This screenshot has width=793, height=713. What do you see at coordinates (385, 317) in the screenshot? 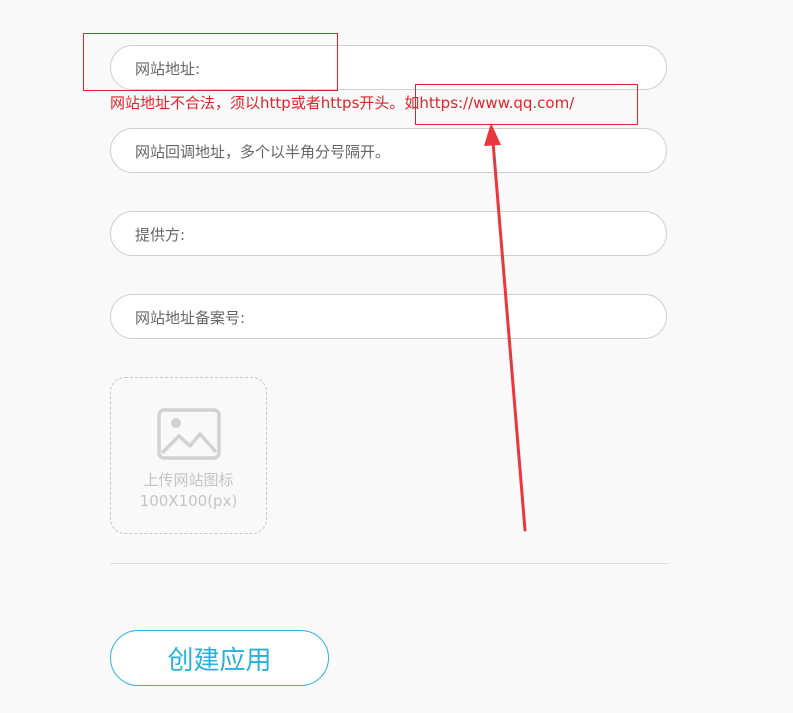
I see `icp-number-input` at bounding box center [385, 317].